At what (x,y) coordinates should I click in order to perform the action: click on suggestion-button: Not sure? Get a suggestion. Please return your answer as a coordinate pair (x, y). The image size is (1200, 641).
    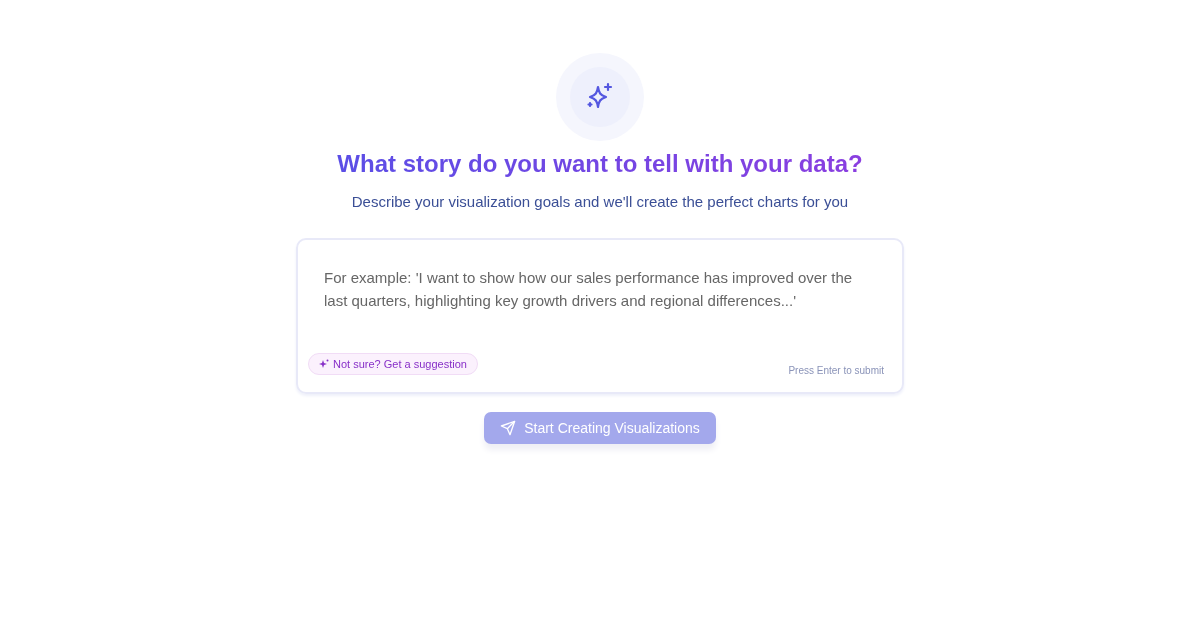
    Looking at the image, I should click on (393, 363).